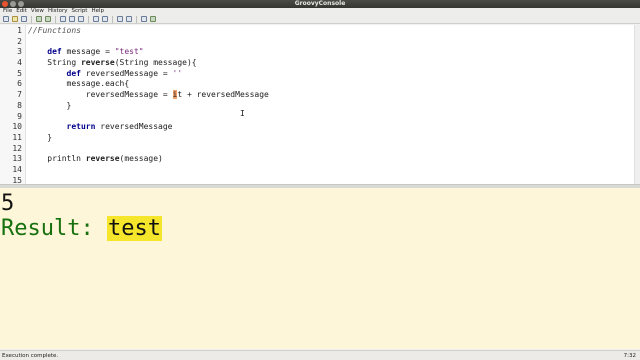 Image resolution: width=640 pixels, height=360 pixels. I want to click on code-line: 8 }, so click(320, 106).